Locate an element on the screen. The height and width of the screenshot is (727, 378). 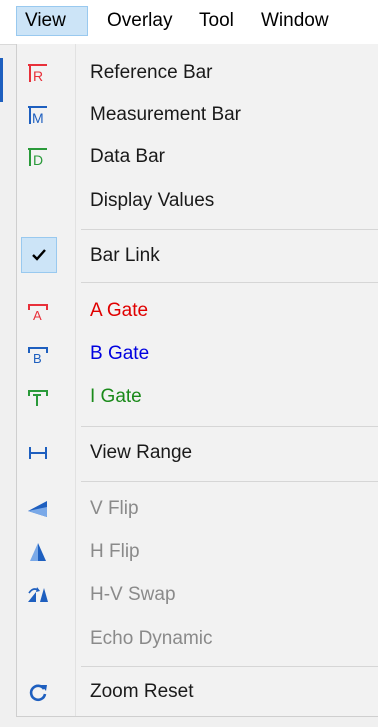
hv-swap-icon is located at coordinates (38, 595).